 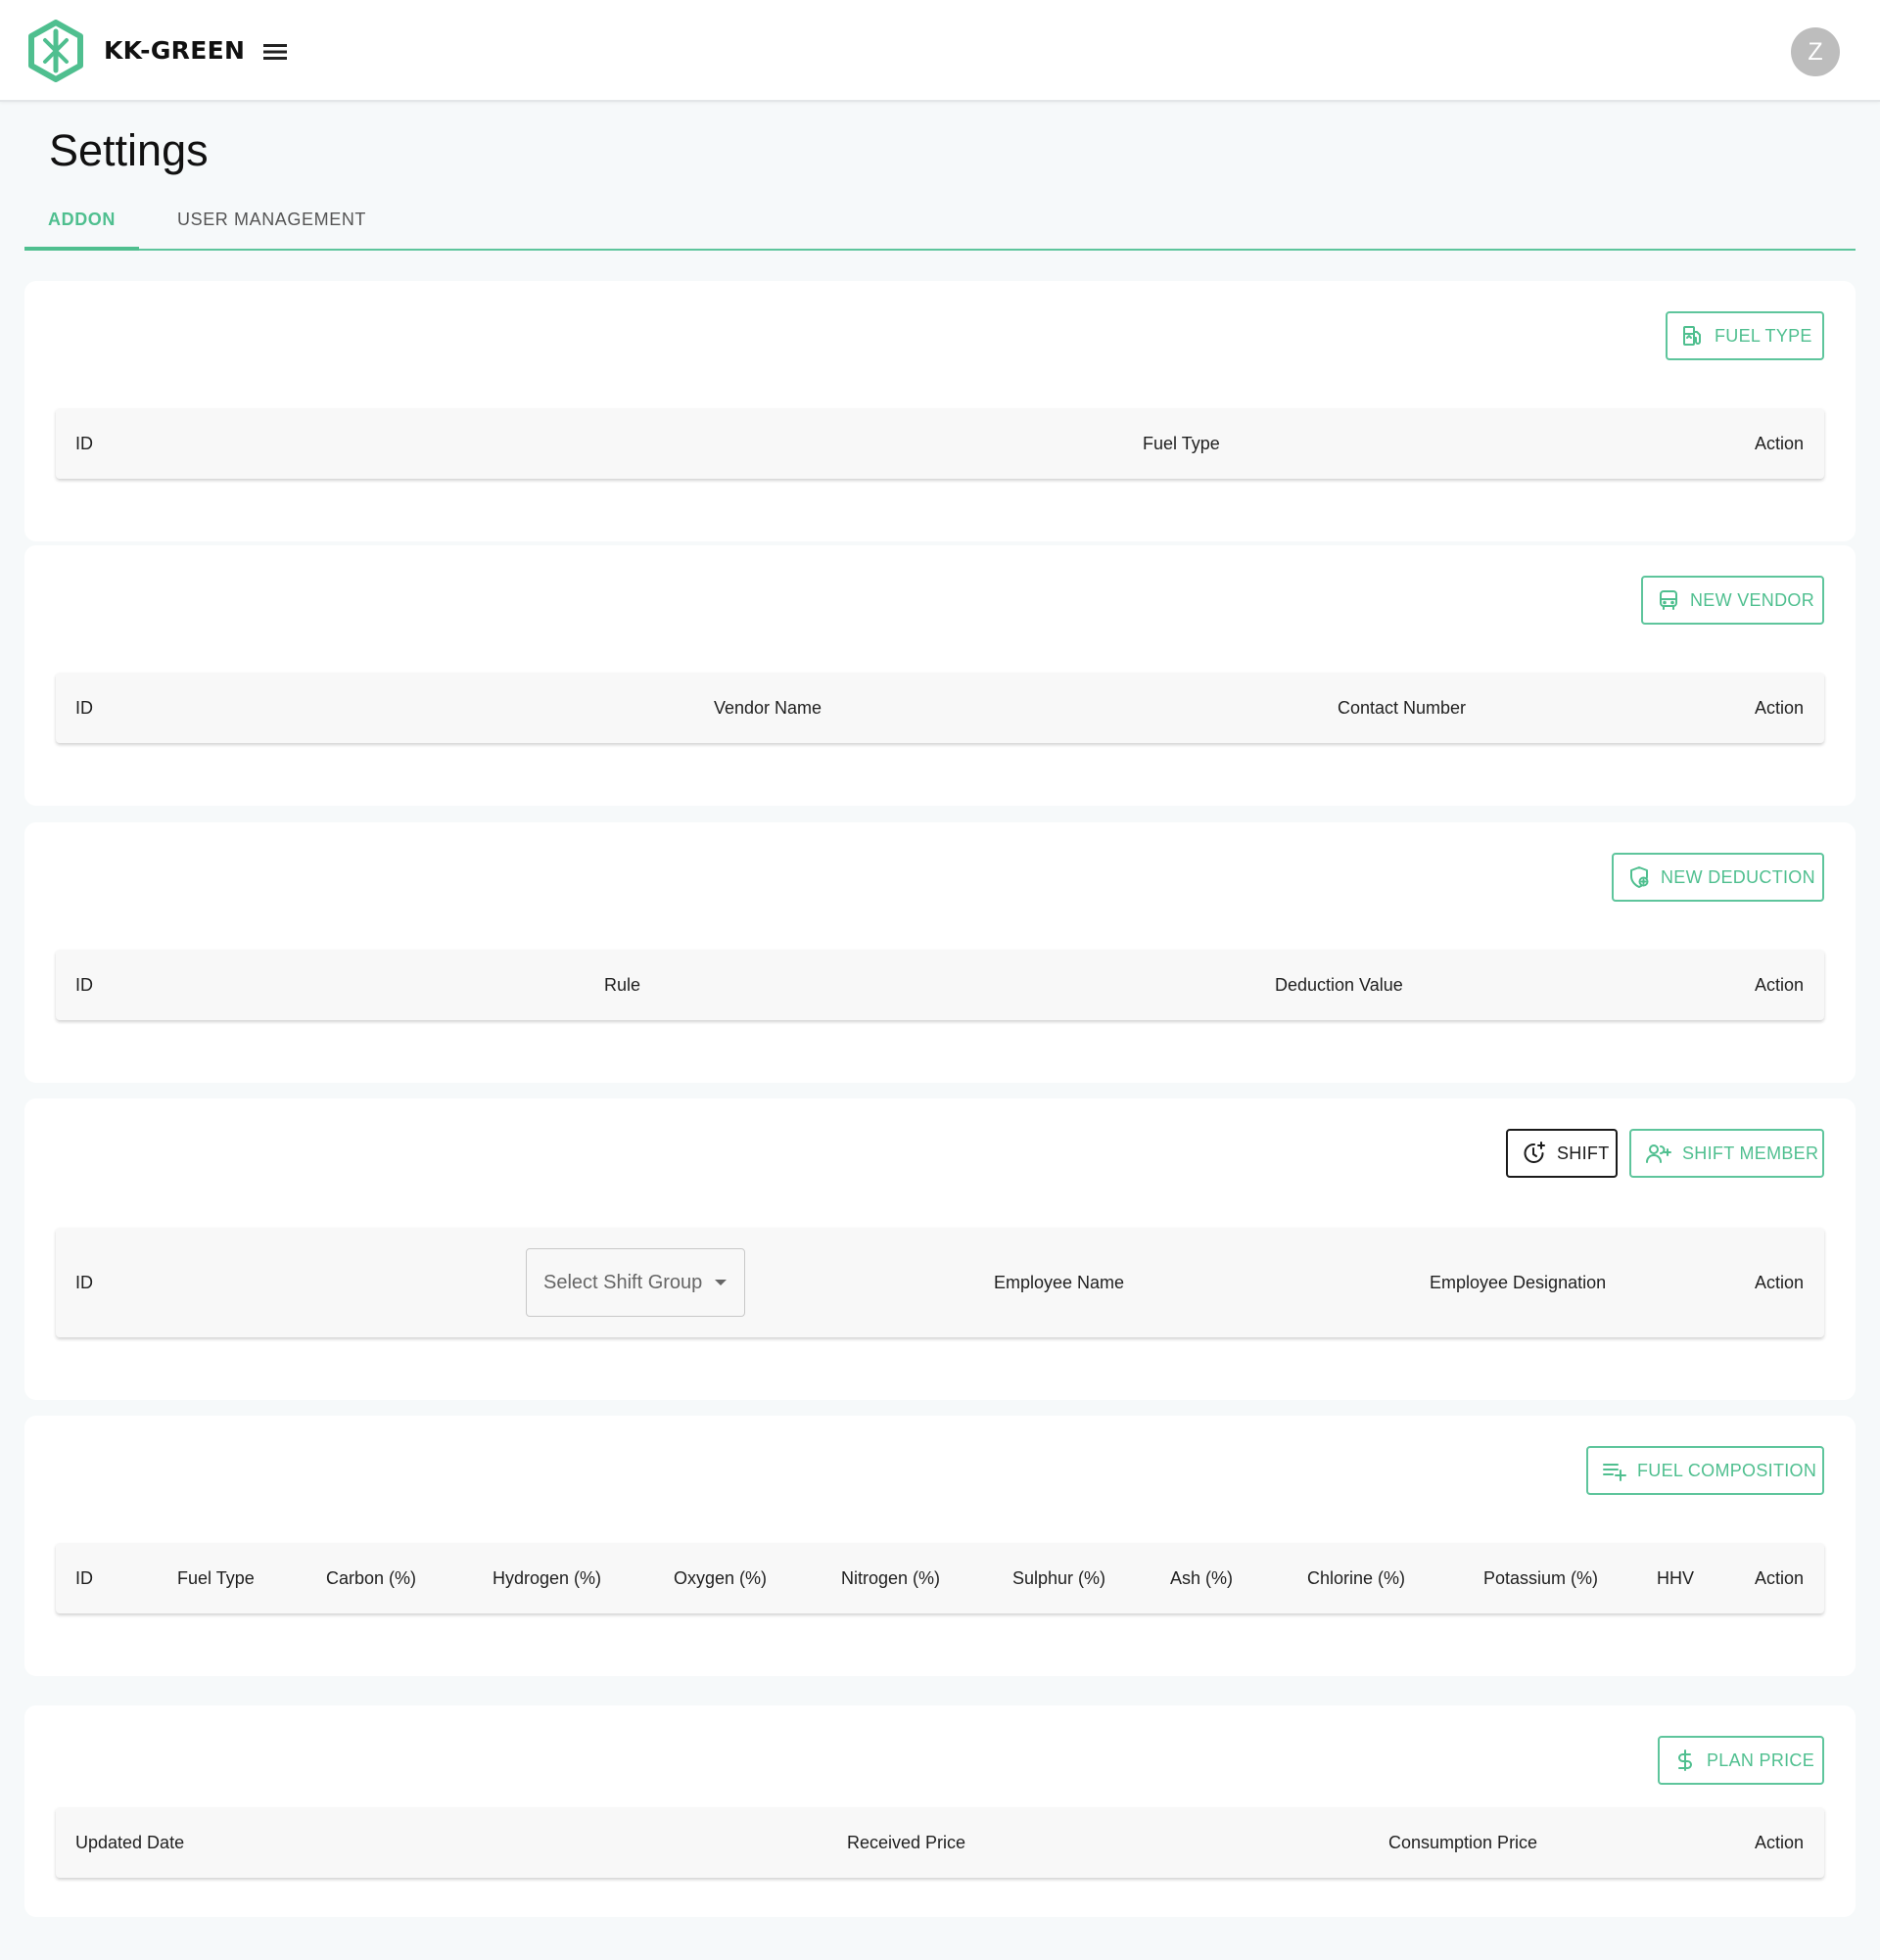 I want to click on plan-price-button: PLAN PRICE, so click(x=1741, y=1760).